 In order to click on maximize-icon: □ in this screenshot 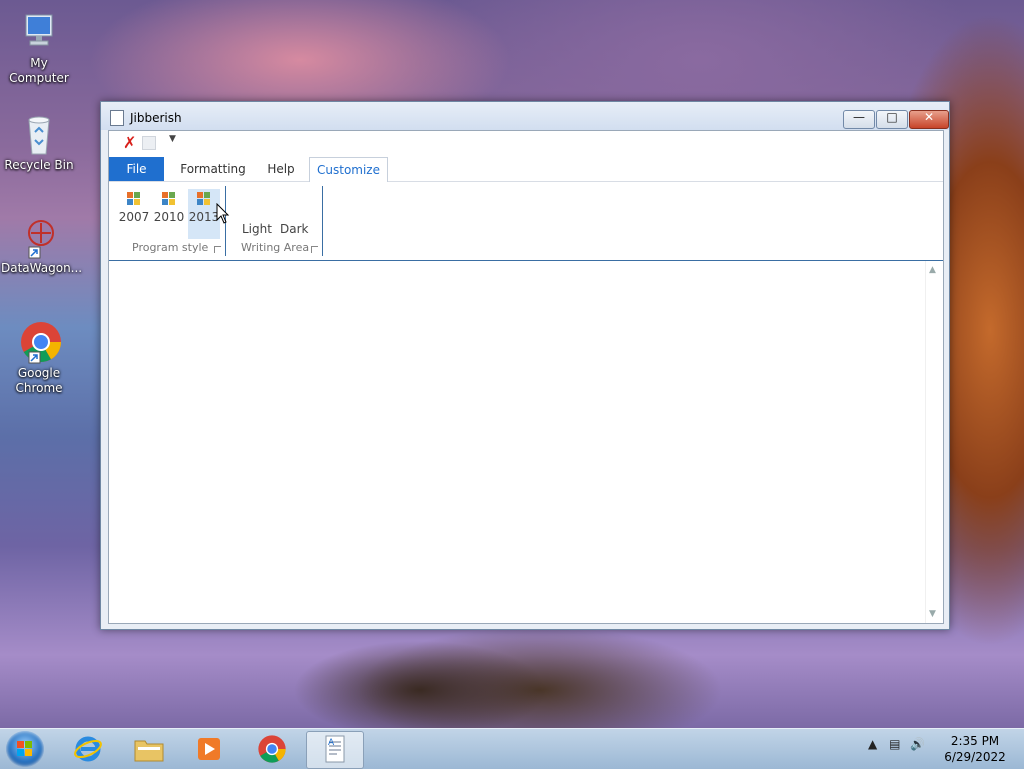, I will do `click(892, 117)`.